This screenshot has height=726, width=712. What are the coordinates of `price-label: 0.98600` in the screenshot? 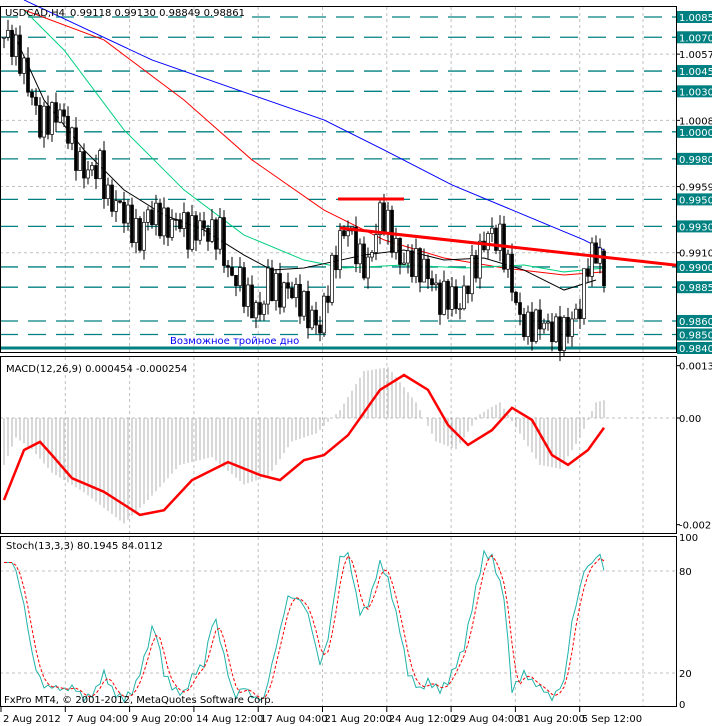 It's located at (695, 322).